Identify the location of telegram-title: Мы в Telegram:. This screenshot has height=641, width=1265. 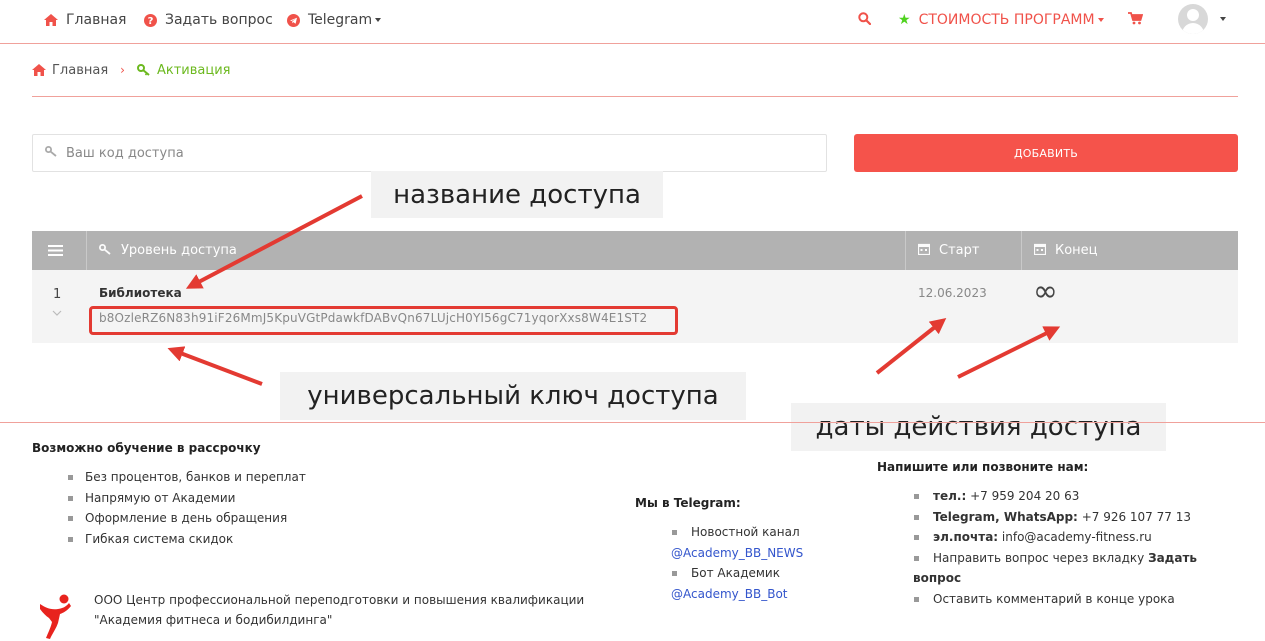
(688, 503).